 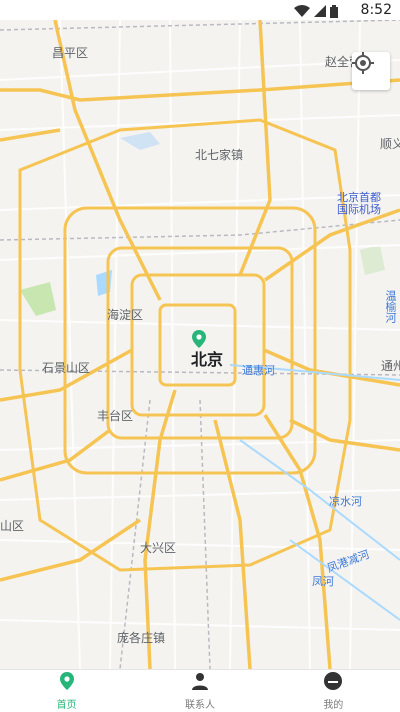 I want to click on map-label-shunyi: 顺义, so click(x=390, y=144).